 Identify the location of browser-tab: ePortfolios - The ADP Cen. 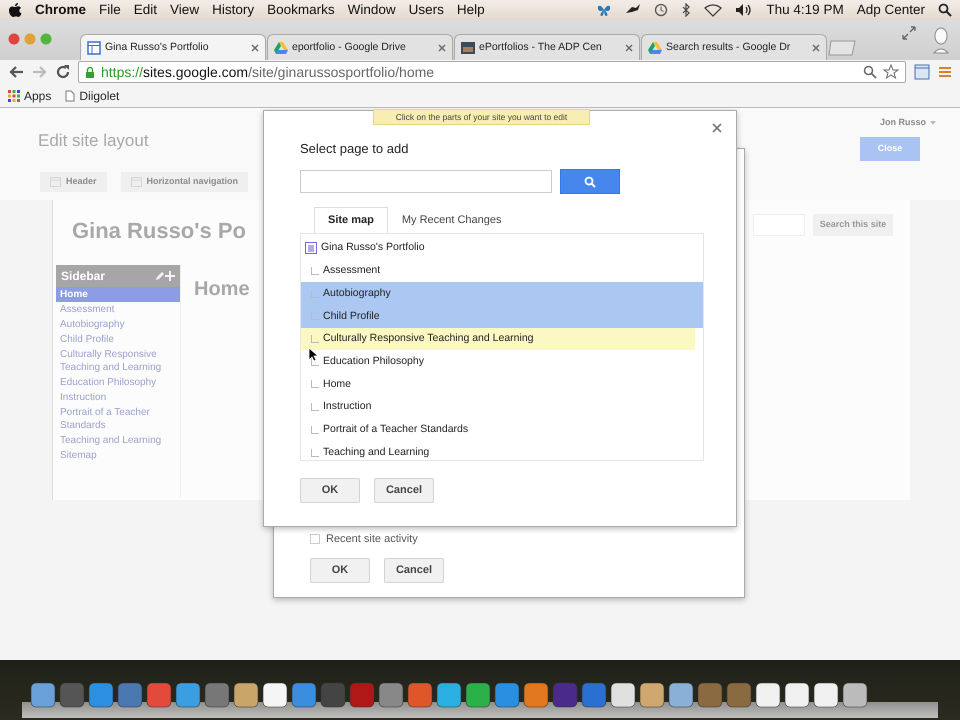
(547, 47).